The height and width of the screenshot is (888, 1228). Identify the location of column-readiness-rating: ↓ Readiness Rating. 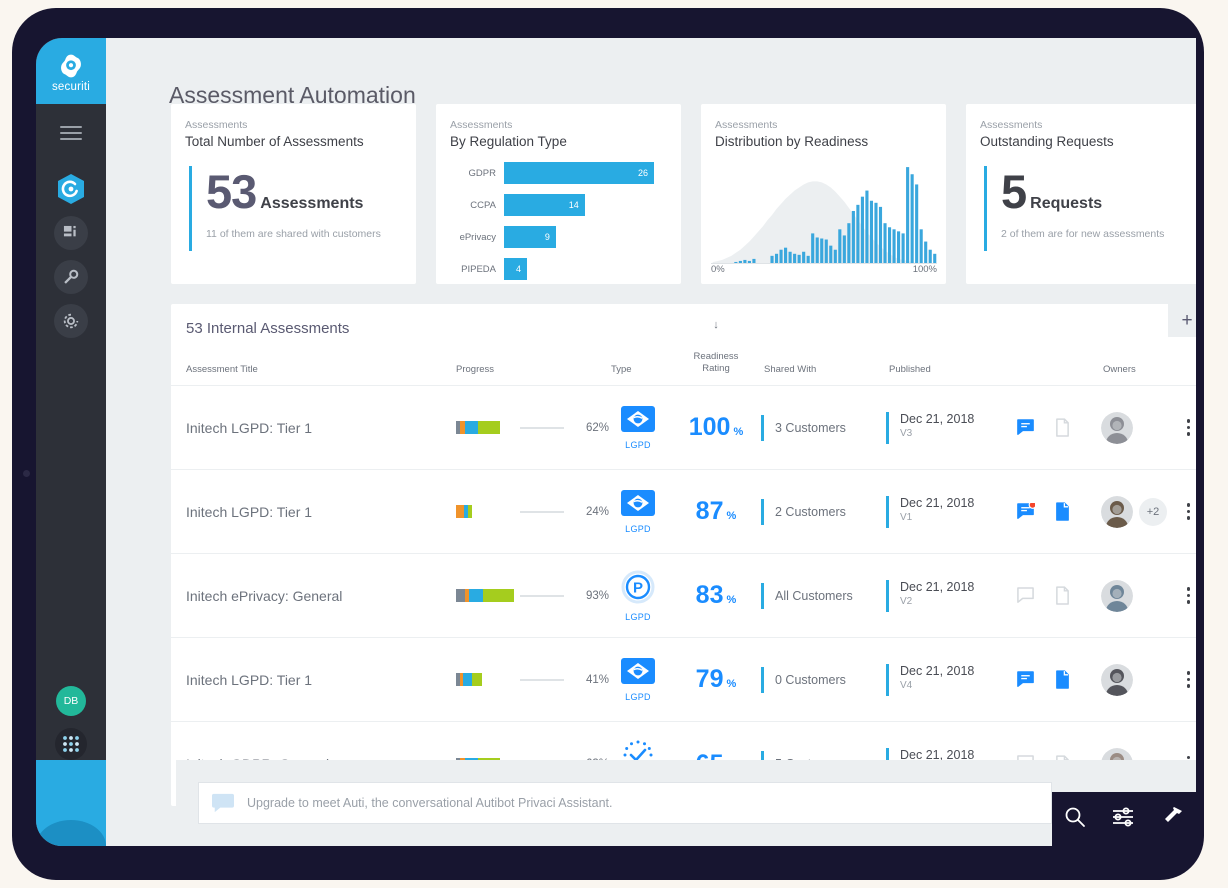
(716, 347).